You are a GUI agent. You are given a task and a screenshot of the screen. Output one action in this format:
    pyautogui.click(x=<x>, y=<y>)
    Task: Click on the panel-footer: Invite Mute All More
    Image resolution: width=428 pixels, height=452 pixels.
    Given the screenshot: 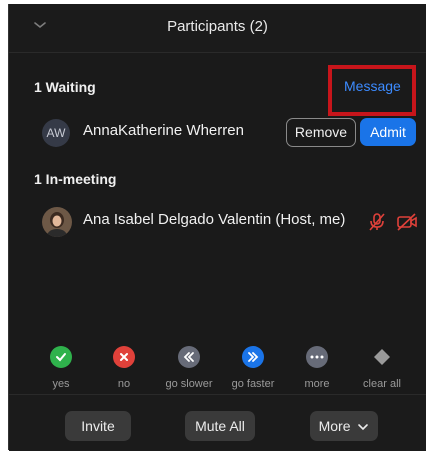 What is the action you would take?
    pyautogui.click(x=217, y=422)
    